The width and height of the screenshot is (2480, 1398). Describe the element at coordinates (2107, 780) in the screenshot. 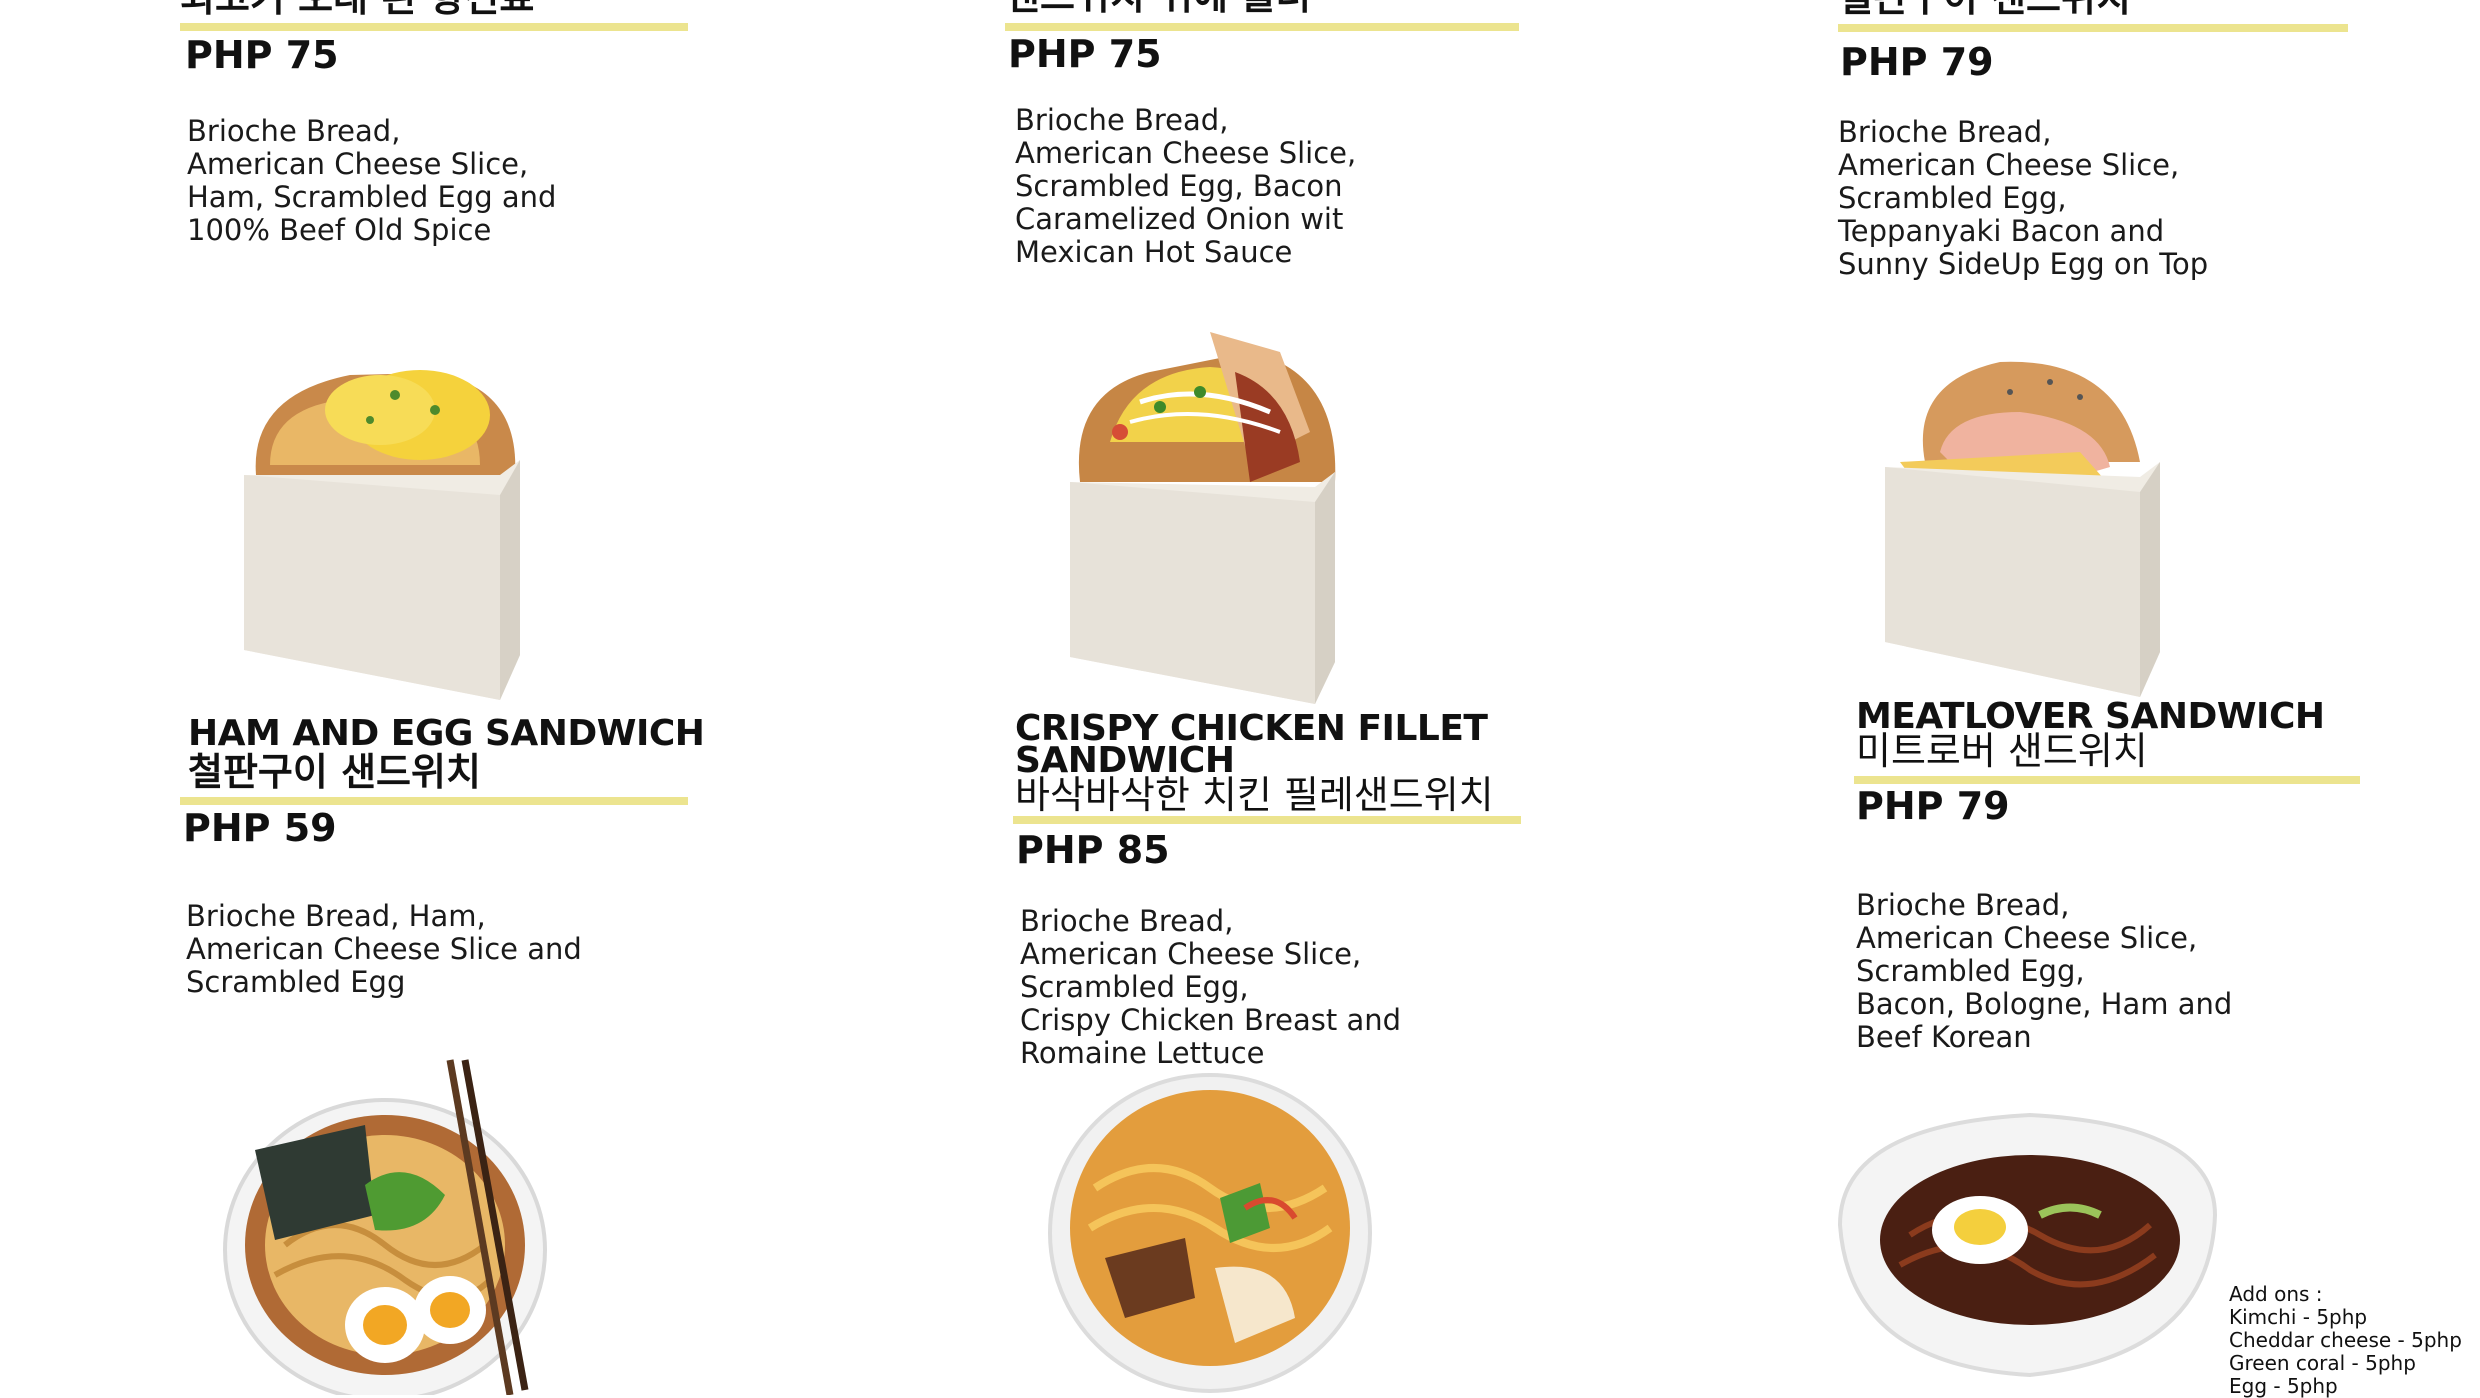

I see `item-3-rule` at that location.